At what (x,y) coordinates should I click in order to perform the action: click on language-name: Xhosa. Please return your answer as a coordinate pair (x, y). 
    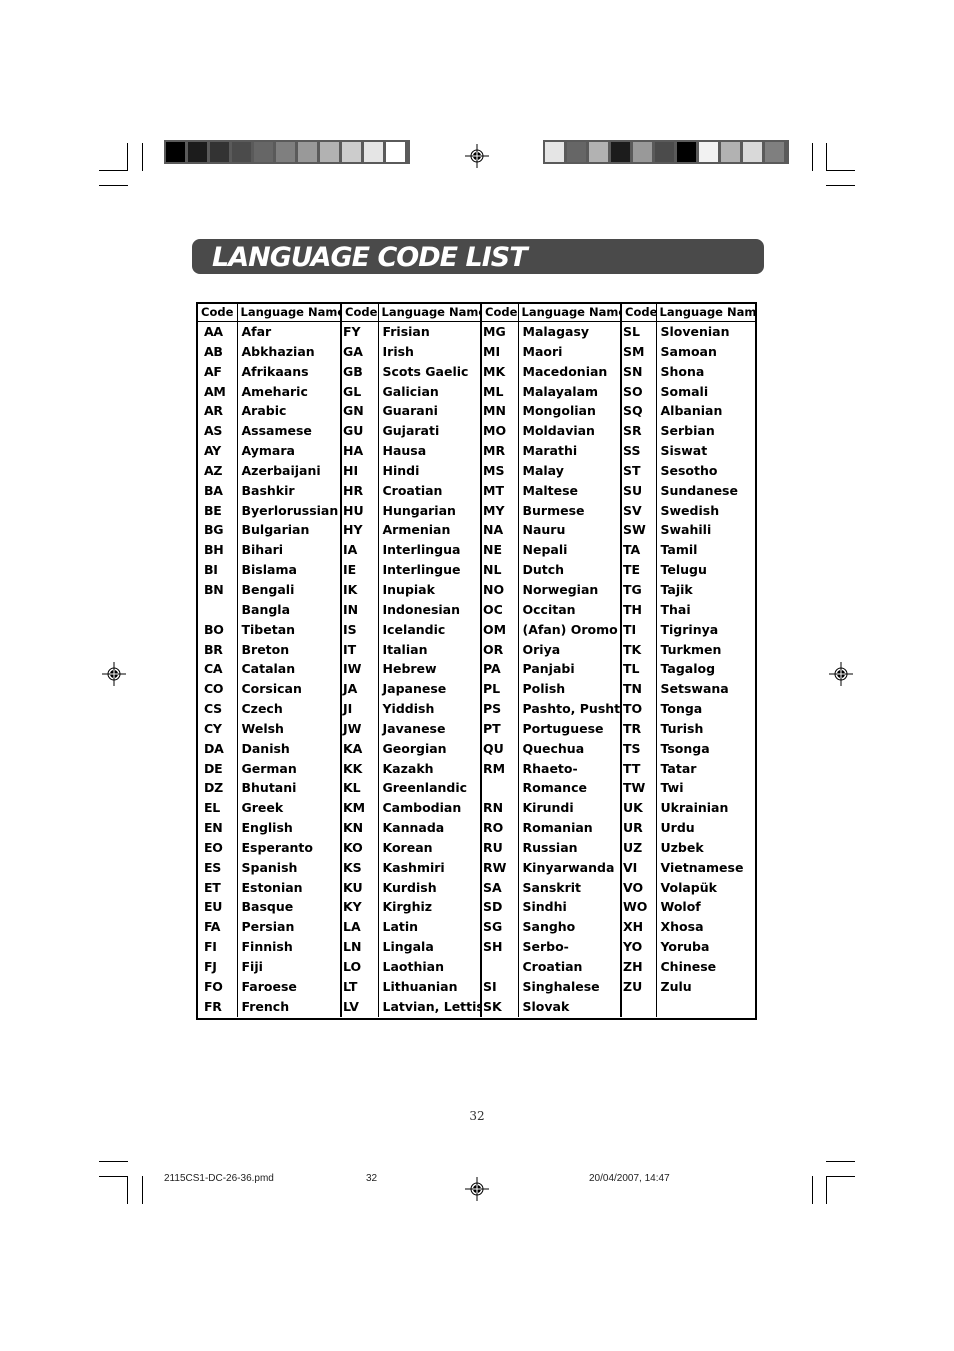
    Looking at the image, I should click on (682, 927).